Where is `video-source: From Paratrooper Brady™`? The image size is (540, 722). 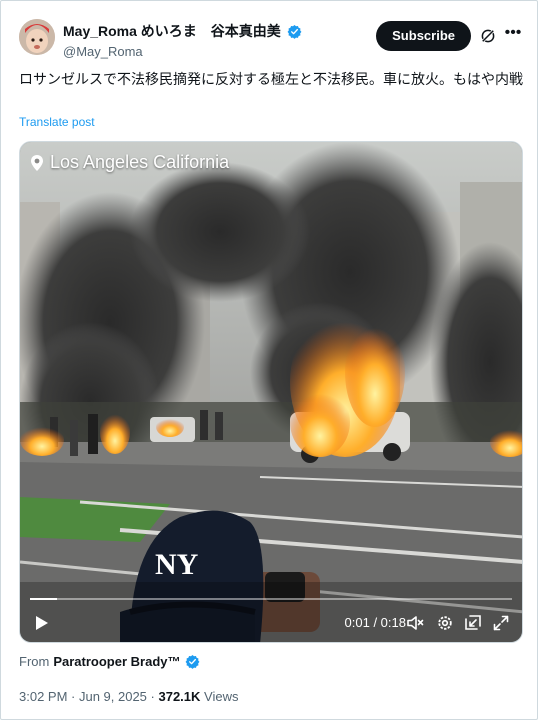
video-source: From Paratrooper Brady™ is located at coordinates (109, 661).